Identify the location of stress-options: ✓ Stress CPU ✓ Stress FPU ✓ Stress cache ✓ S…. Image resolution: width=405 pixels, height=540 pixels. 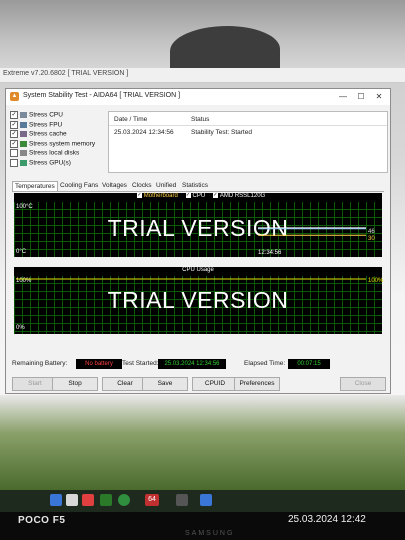
(58, 139).